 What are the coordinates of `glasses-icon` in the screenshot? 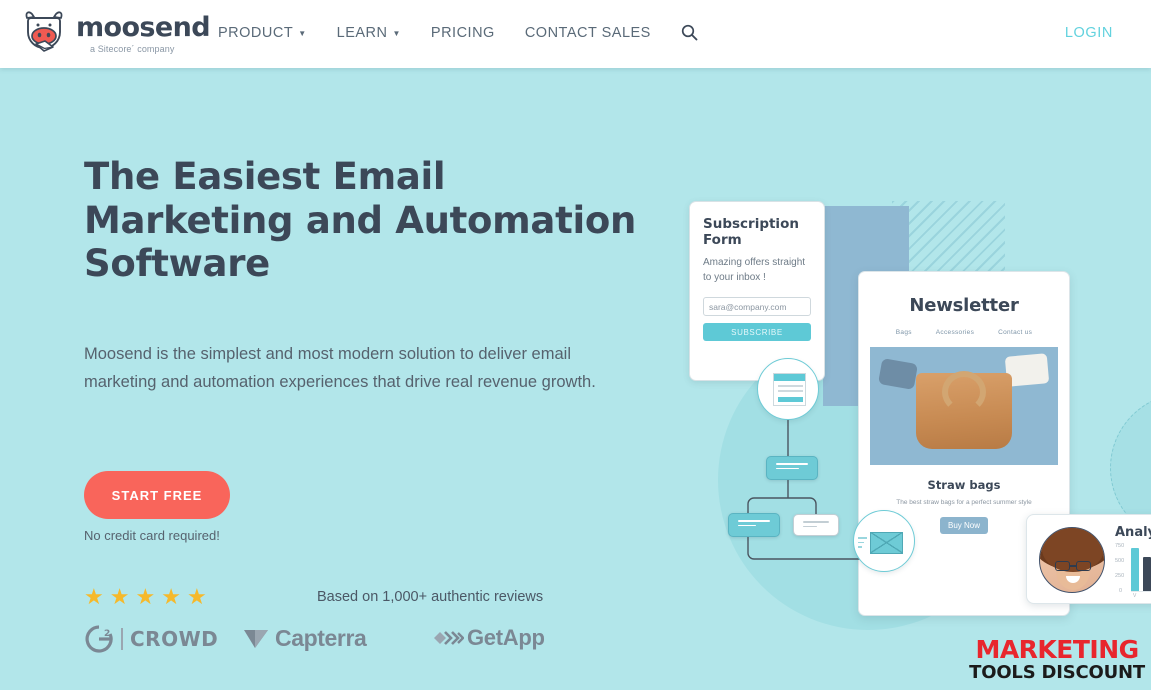 It's located at (1073, 566).